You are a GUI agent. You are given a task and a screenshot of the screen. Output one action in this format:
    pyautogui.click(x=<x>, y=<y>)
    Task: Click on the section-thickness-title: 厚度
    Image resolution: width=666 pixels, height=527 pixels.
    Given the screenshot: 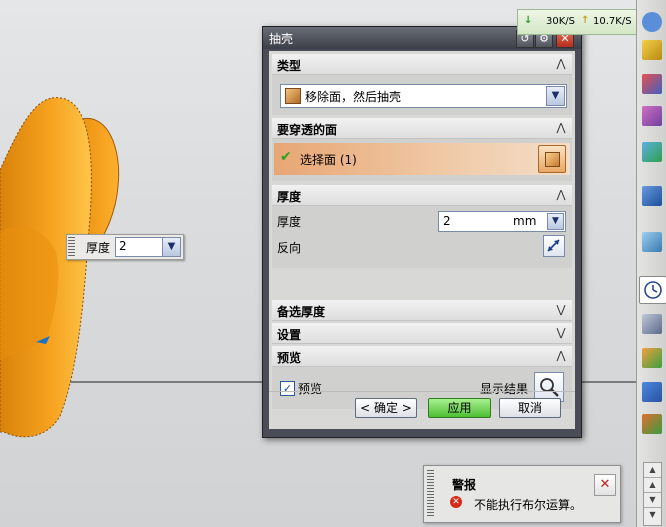 What is the action you would take?
    pyautogui.click(x=289, y=197)
    